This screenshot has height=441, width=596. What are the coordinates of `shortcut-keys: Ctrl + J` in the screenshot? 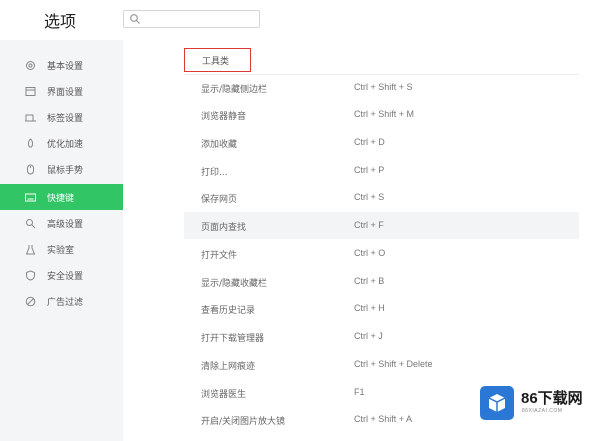 It's located at (368, 336).